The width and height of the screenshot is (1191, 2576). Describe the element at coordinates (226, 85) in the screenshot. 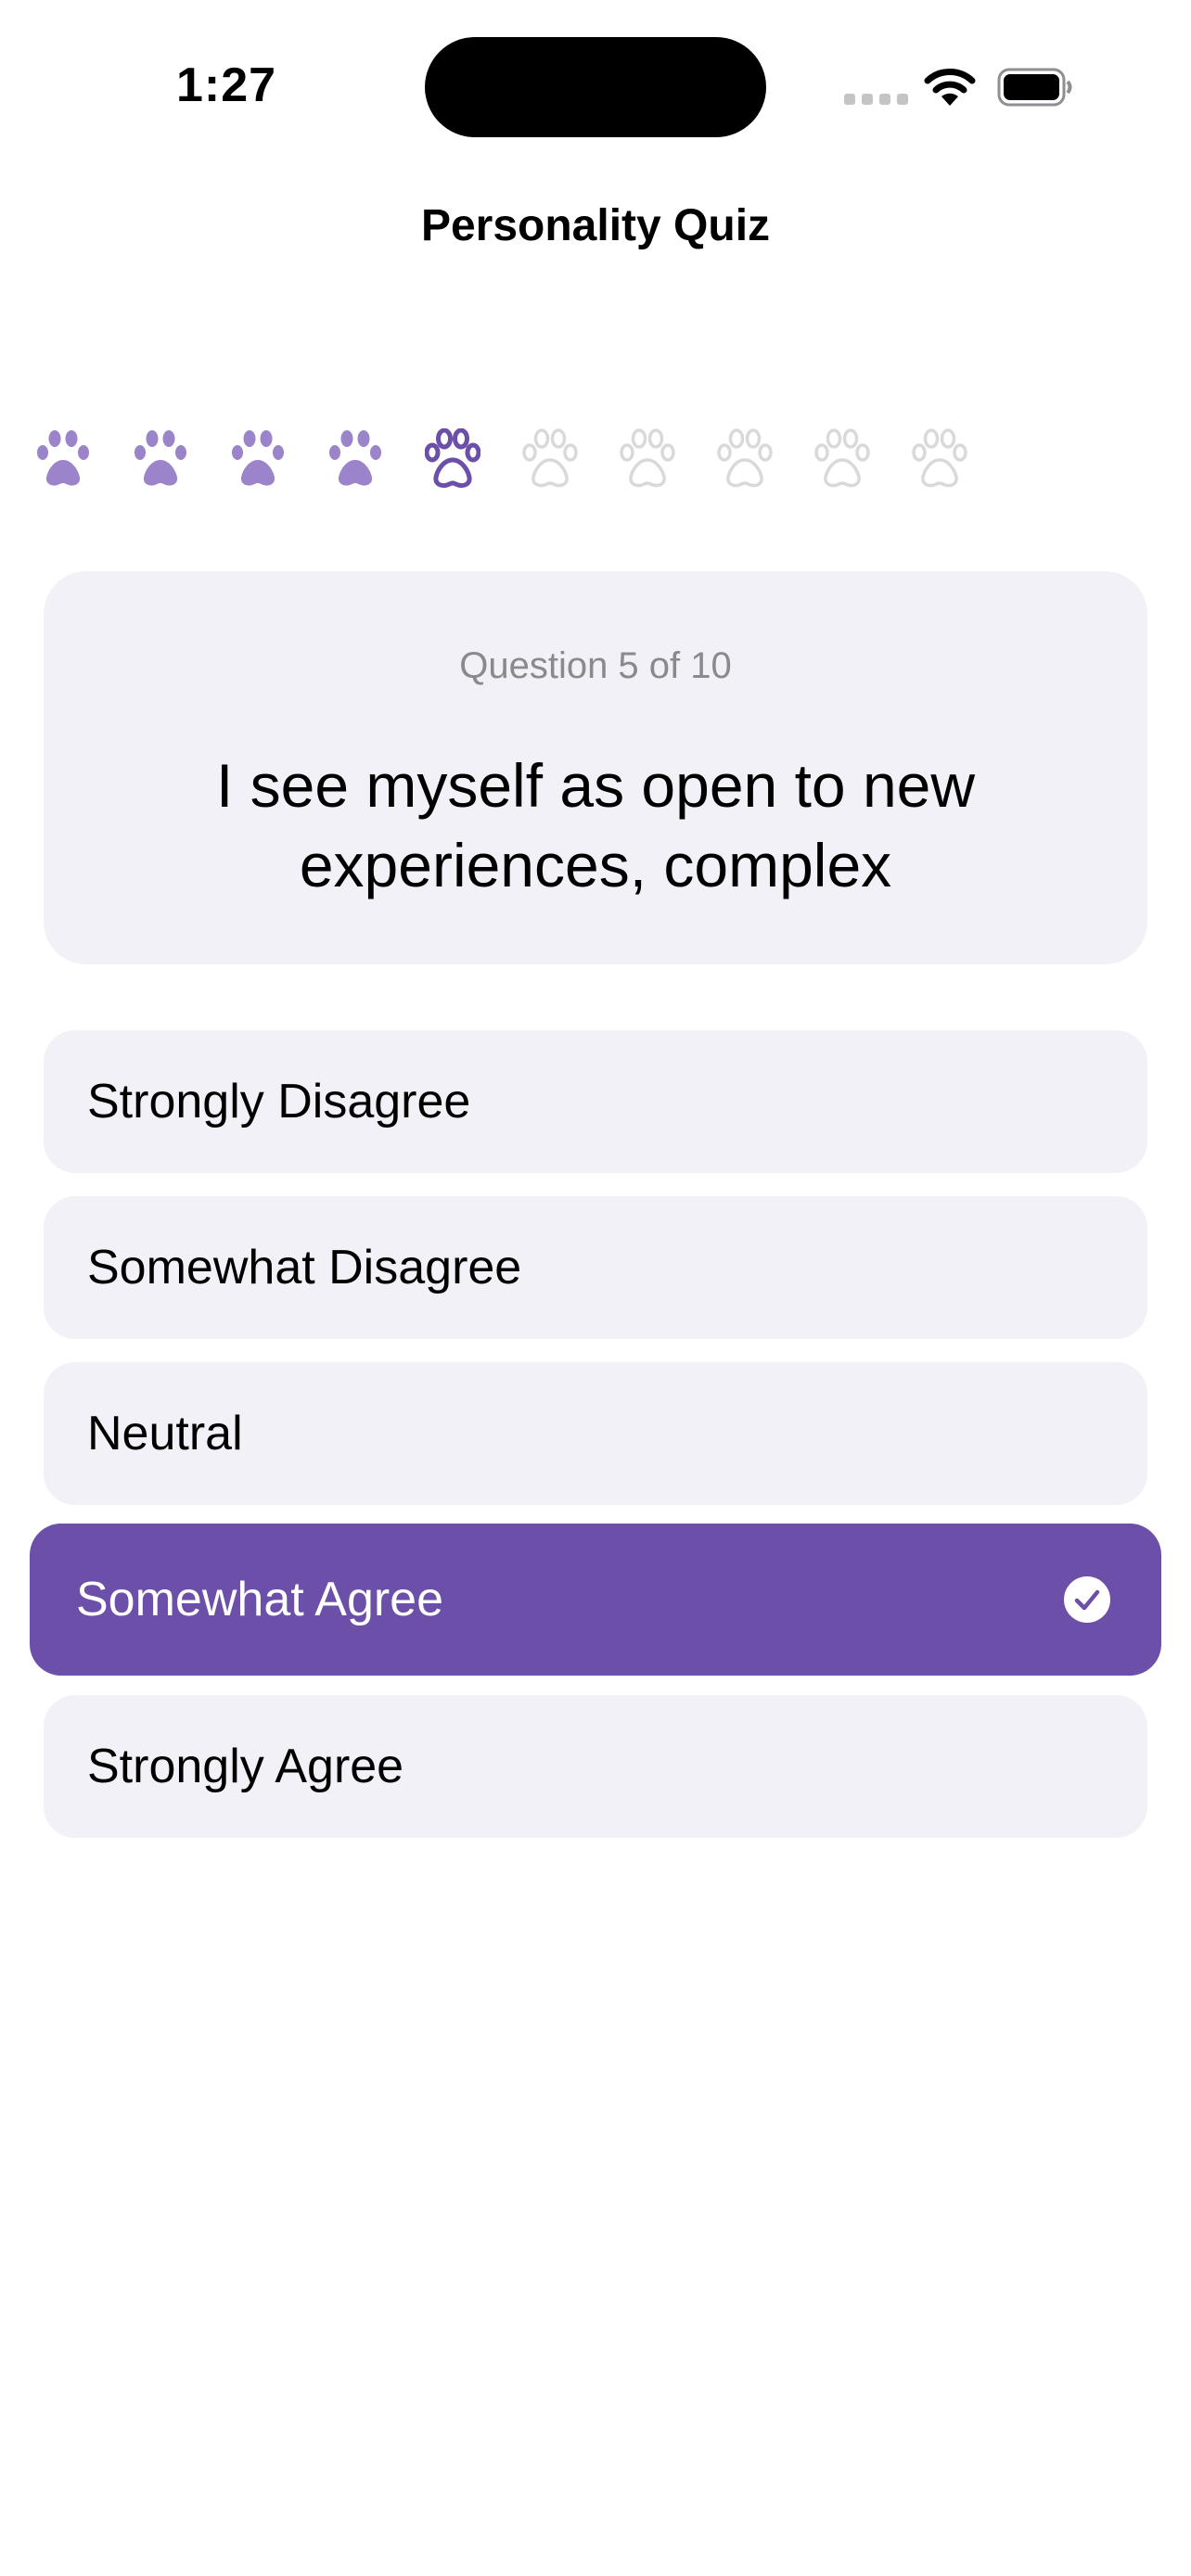

I see `status-time: 1:27` at that location.